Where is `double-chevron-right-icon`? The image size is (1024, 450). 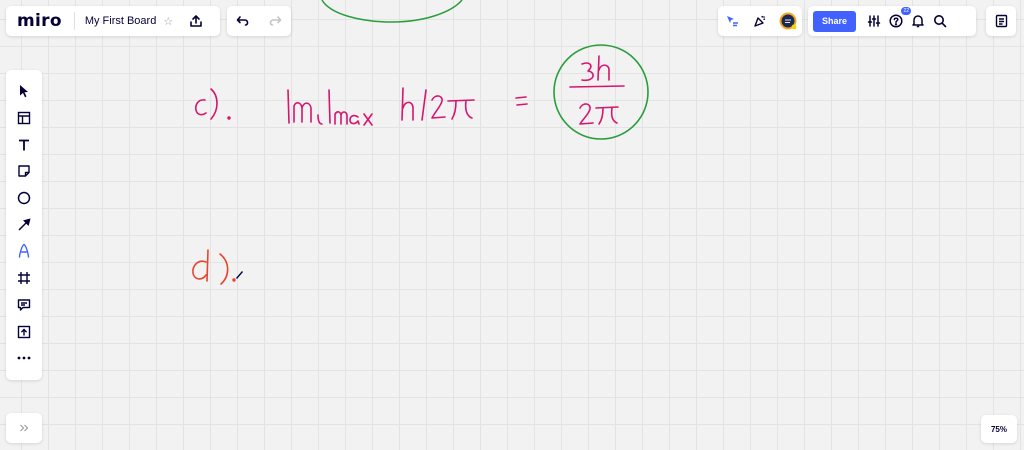
double-chevron-right-icon is located at coordinates (24, 428).